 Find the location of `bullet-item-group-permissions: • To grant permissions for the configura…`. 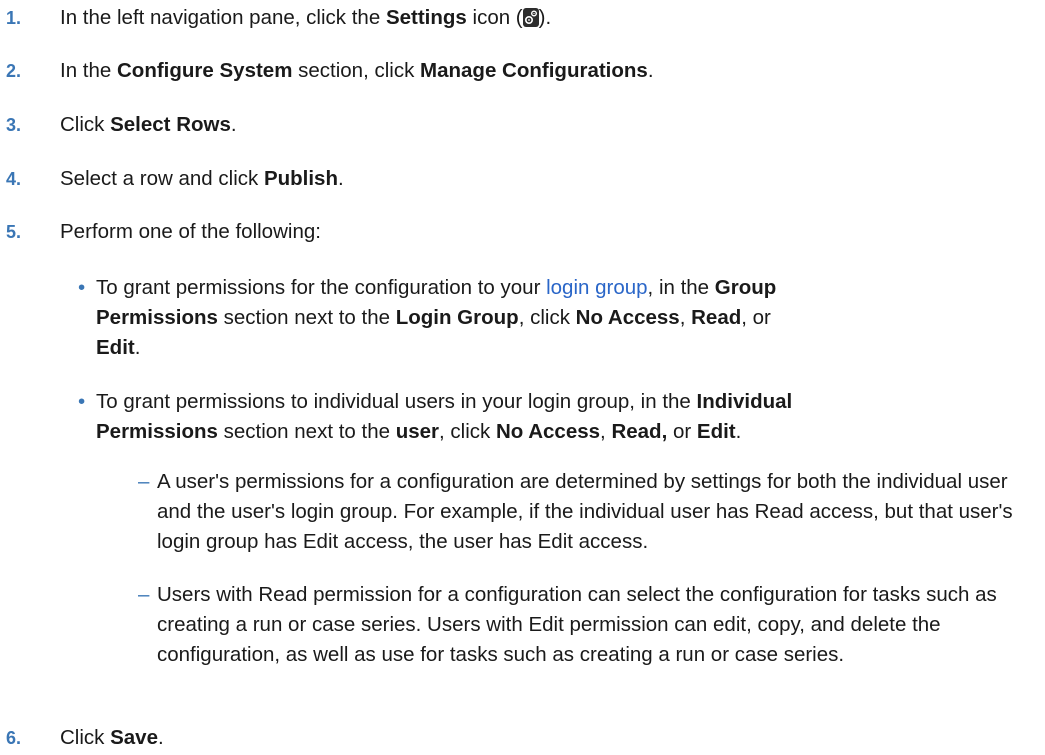

bullet-item-group-permissions: • To grant permissions for the configura… is located at coordinates (557, 318).